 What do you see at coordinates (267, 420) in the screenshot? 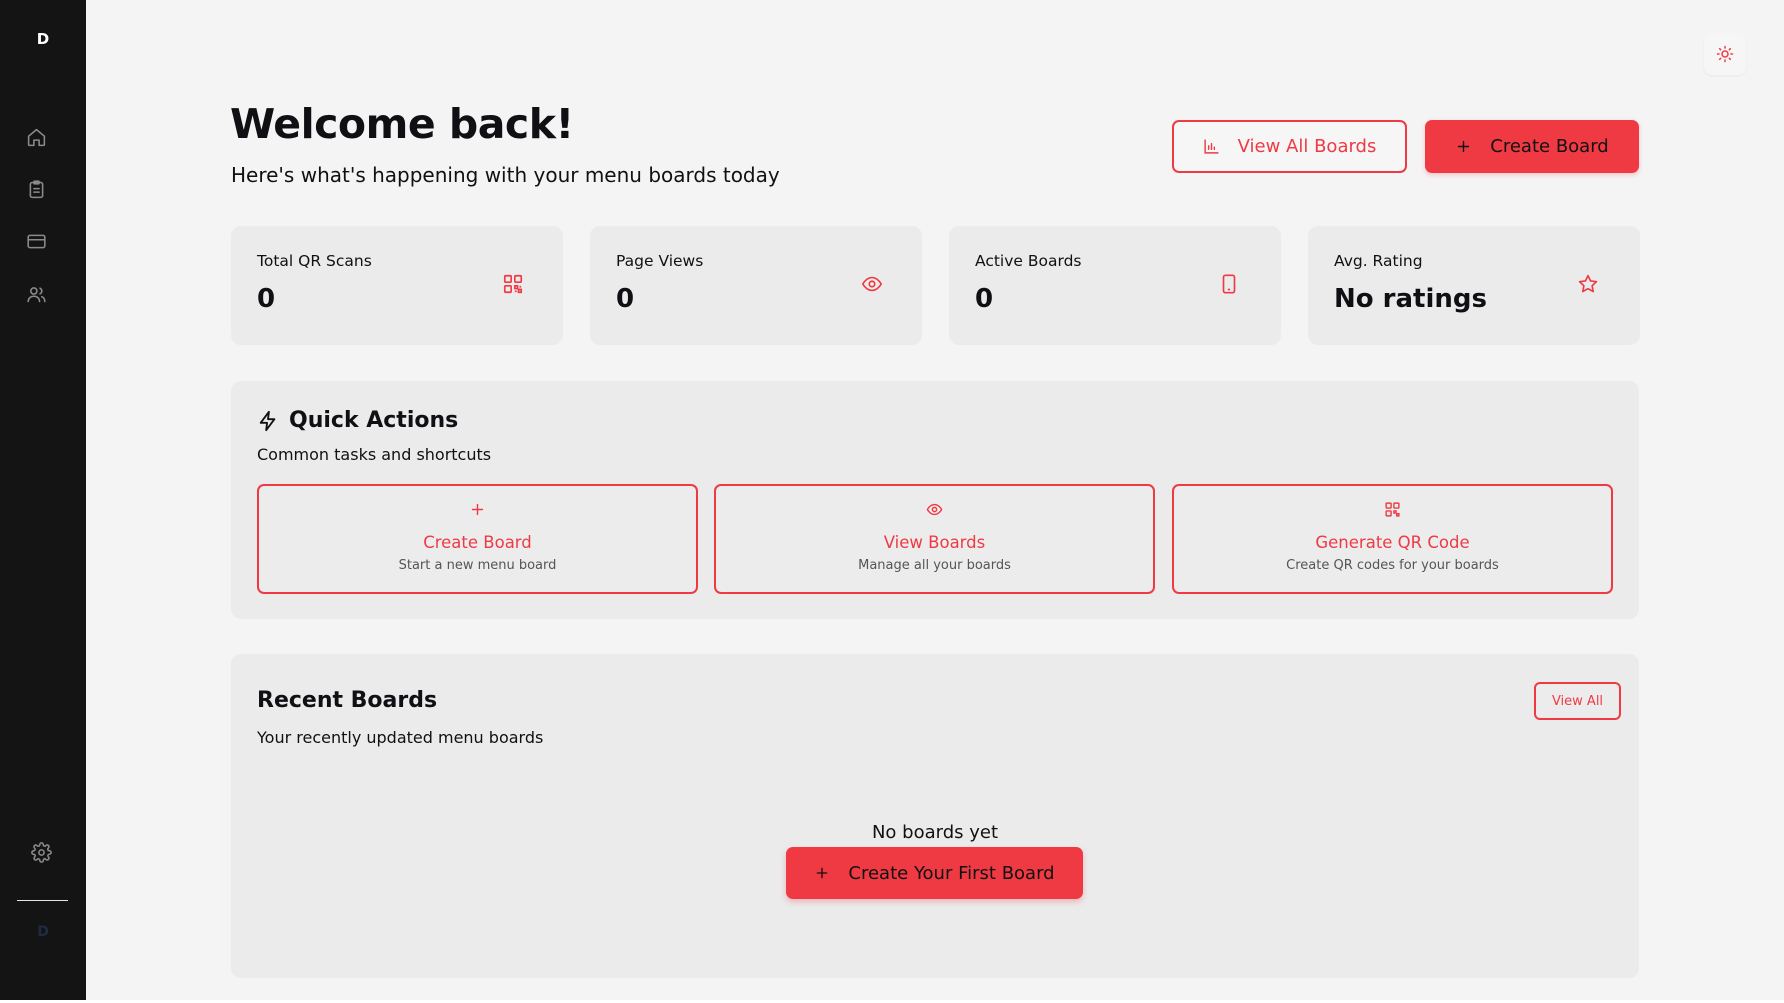
I see `lightning-icon` at bounding box center [267, 420].